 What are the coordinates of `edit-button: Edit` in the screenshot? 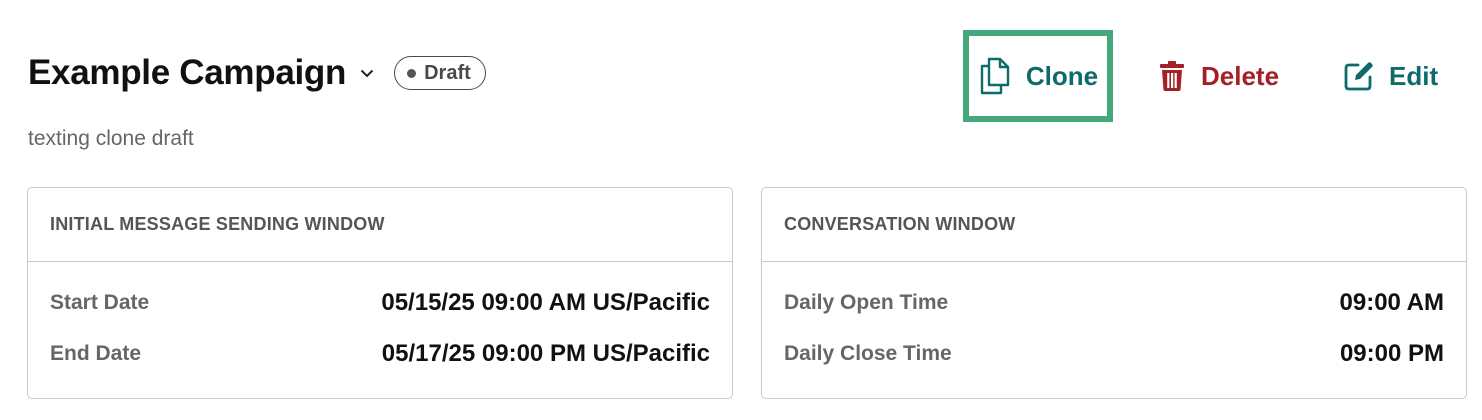 It's located at (1390, 76).